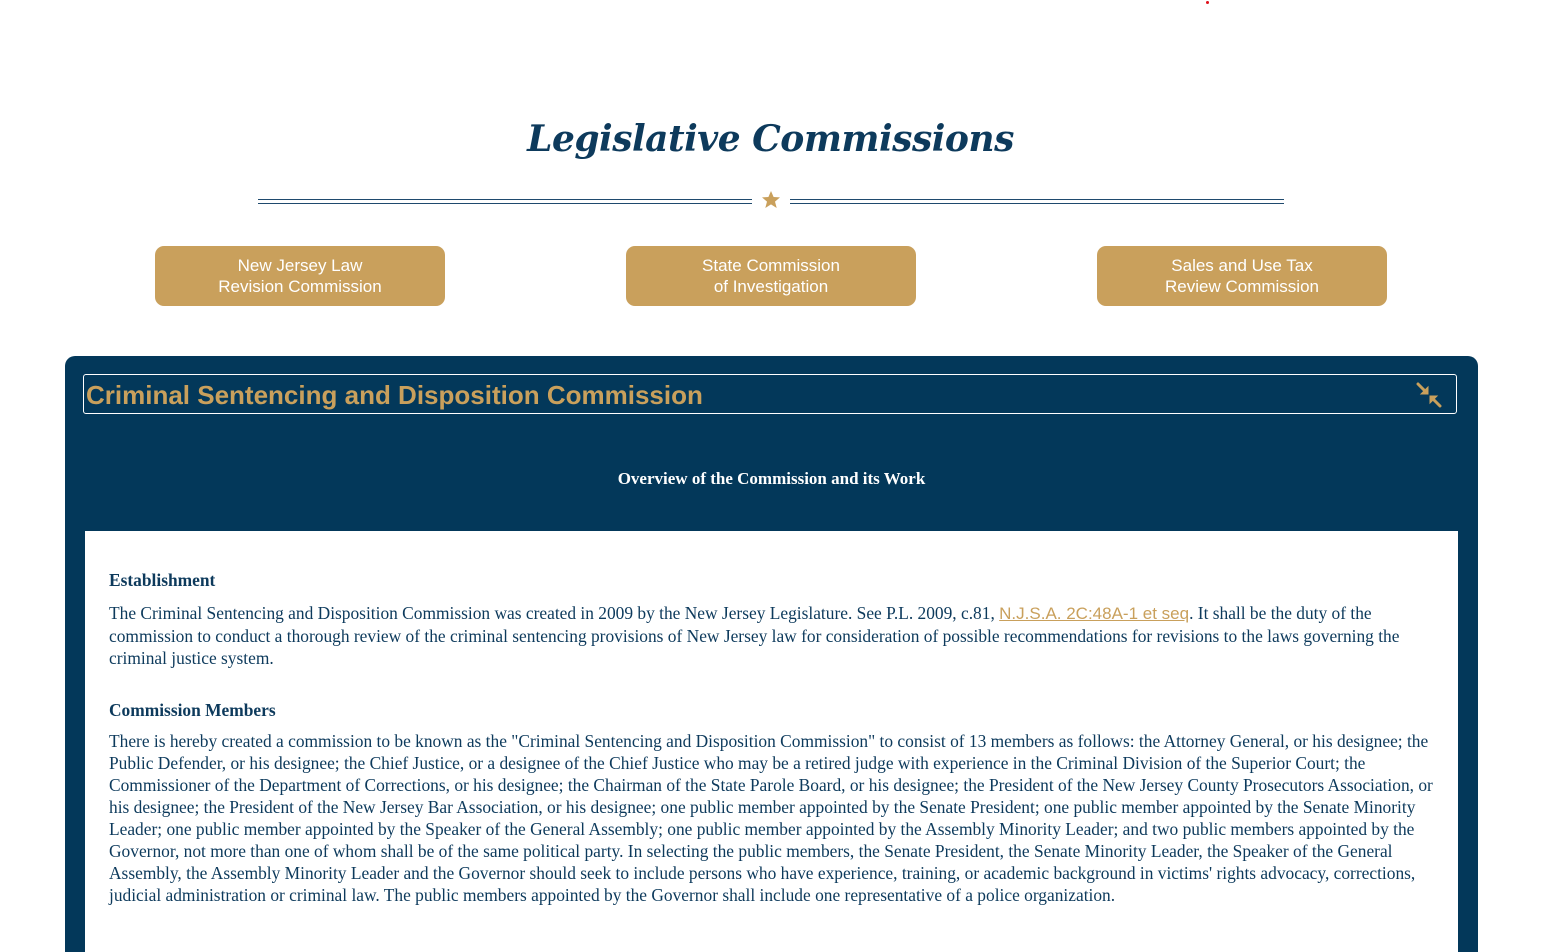  What do you see at coordinates (192, 710) in the screenshot?
I see `section-title-members: Commission Members` at bounding box center [192, 710].